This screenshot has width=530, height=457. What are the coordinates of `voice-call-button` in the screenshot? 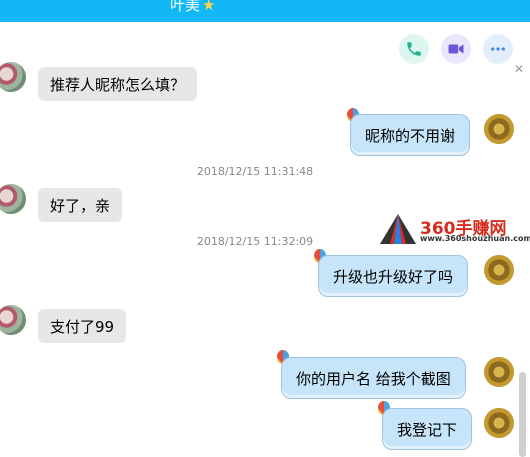 It's located at (414, 49).